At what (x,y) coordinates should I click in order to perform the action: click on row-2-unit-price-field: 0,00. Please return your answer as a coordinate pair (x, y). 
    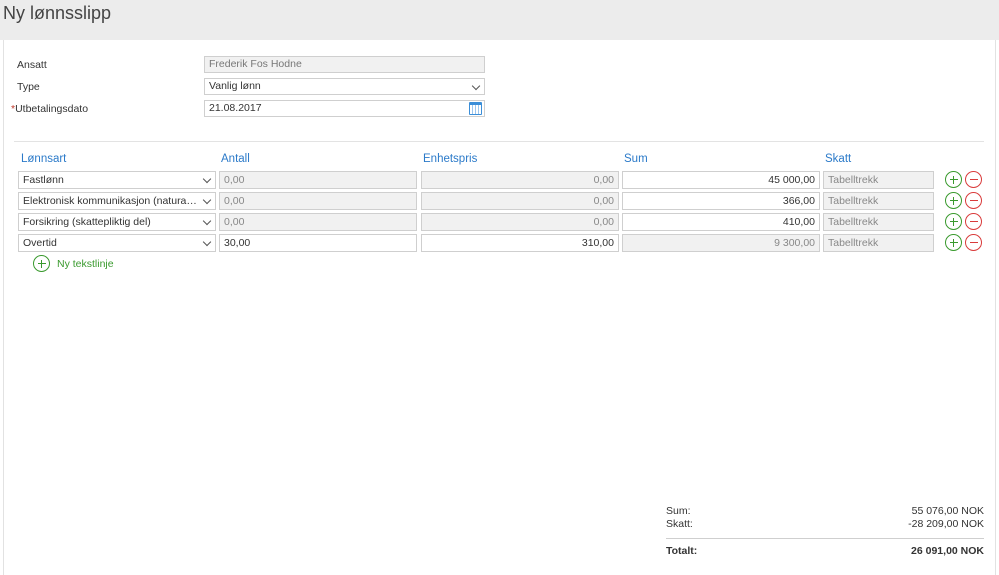
    Looking at the image, I should click on (520, 201).